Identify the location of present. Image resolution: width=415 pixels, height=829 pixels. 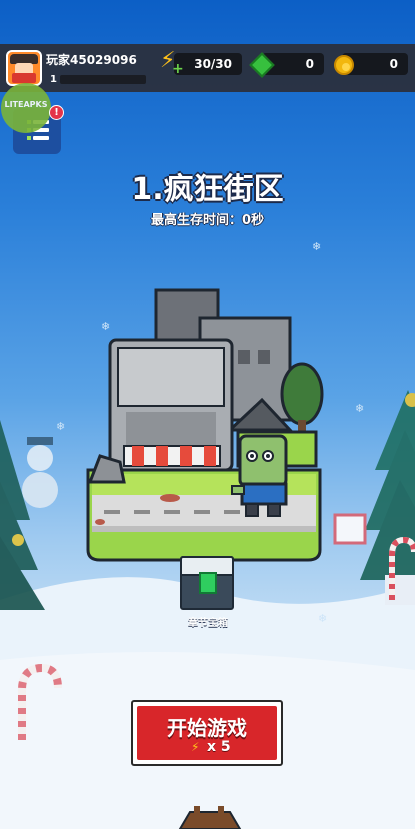
(350, 529).